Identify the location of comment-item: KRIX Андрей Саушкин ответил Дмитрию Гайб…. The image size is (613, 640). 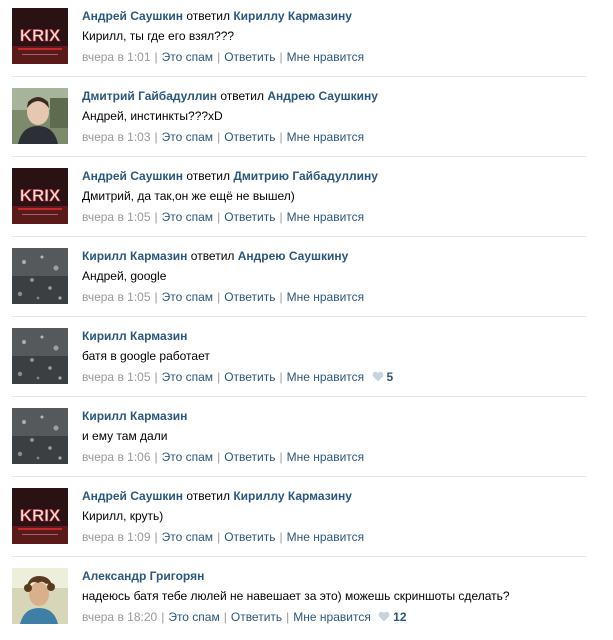
(293, 200).